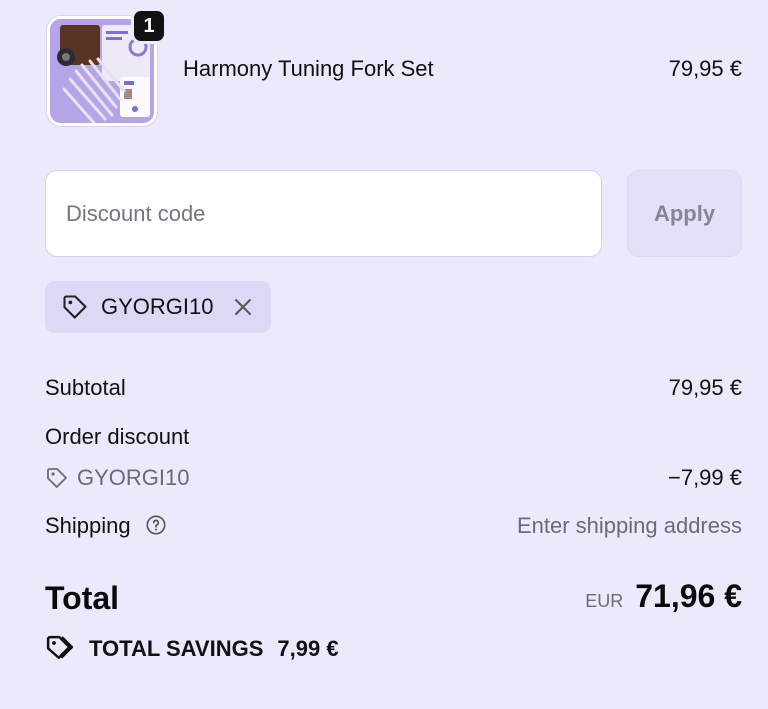 The image size is (768, 709). I want to click on shipping-label-row: Shipping, so click(106, 526).